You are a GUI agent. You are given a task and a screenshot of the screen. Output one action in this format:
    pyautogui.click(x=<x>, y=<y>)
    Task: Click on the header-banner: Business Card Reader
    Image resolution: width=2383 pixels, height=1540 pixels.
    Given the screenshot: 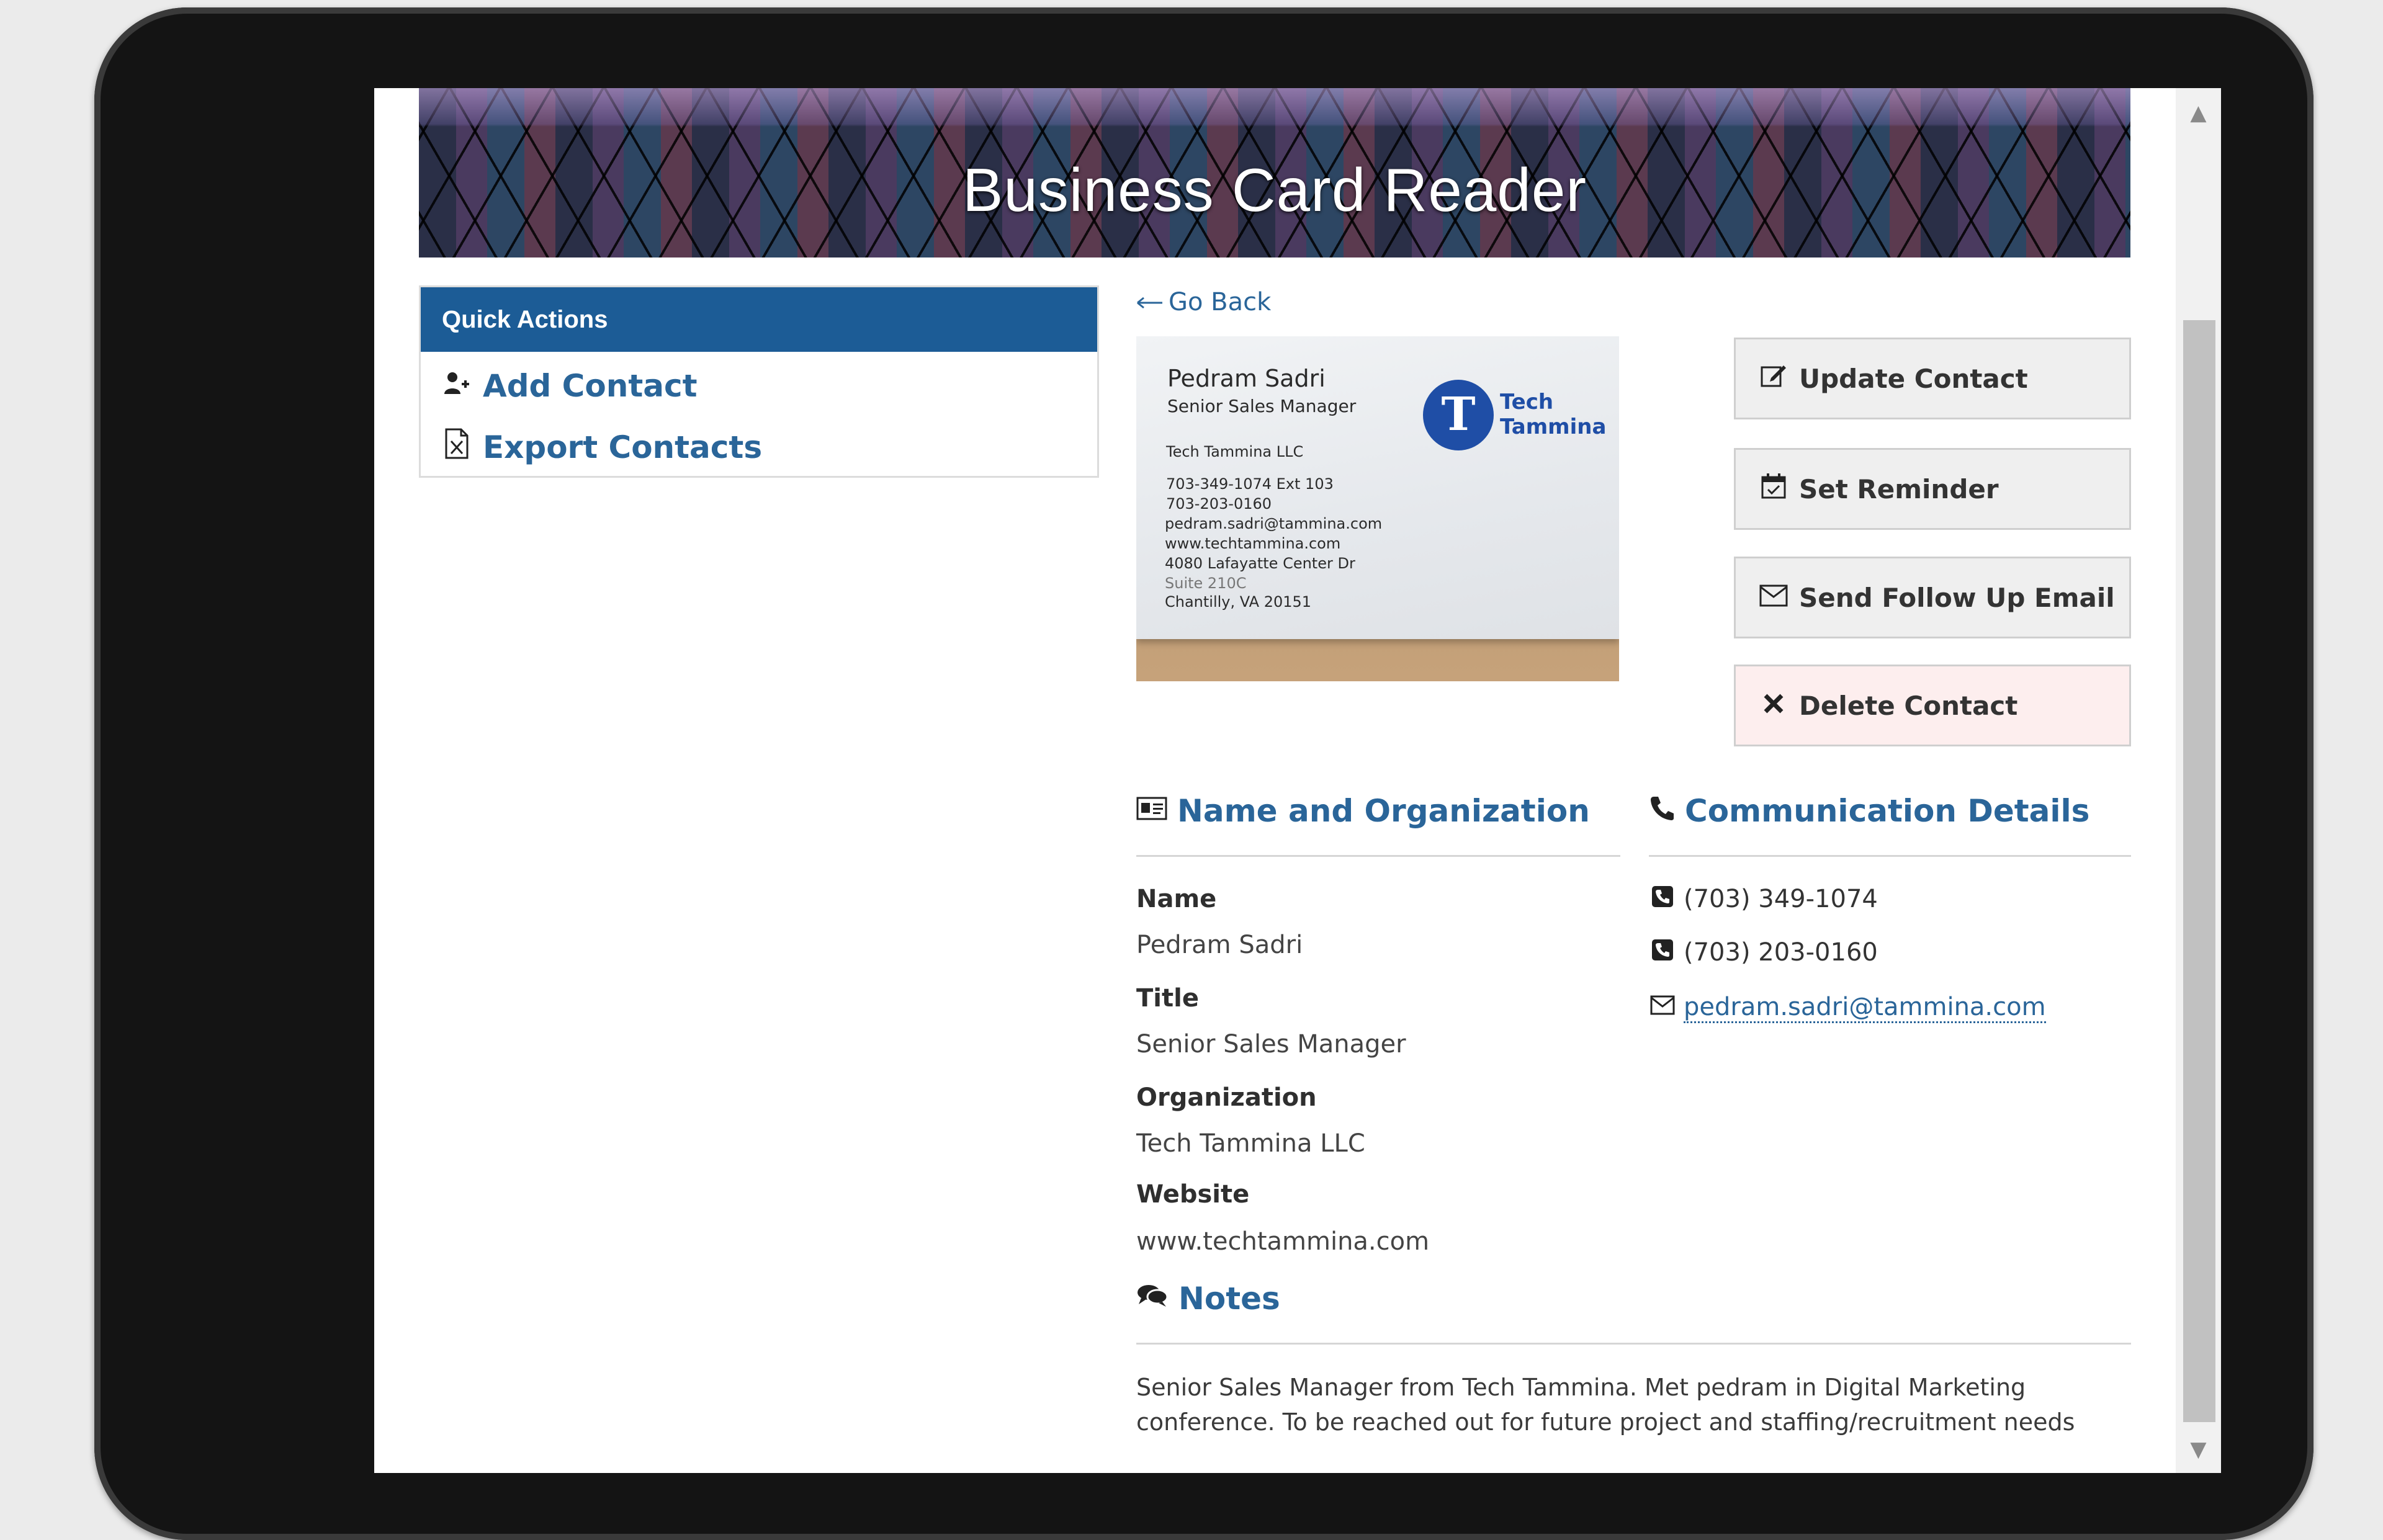 What is the action you would take?
    pyautogui.click(x=1274, y=172)
    